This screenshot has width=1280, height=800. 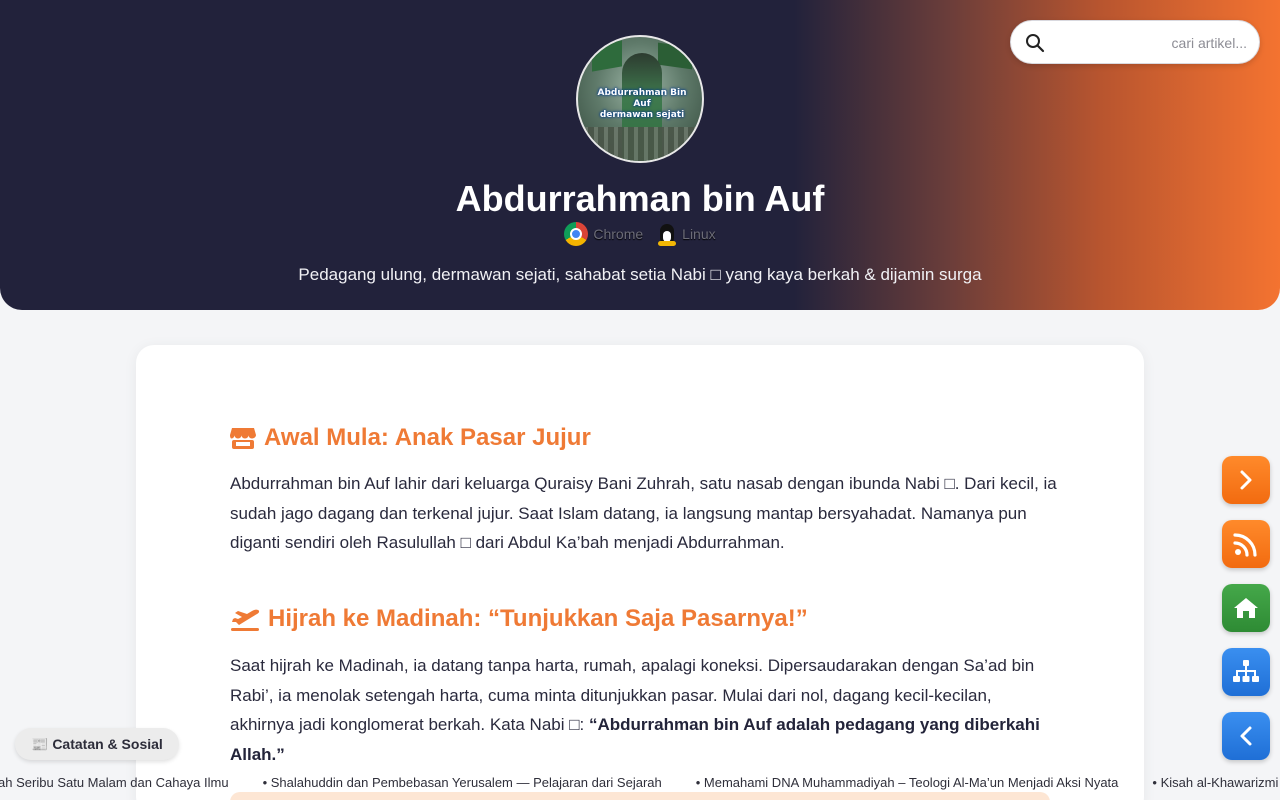 I want to click on sitemap-icon, so click(x=1246, y=671).